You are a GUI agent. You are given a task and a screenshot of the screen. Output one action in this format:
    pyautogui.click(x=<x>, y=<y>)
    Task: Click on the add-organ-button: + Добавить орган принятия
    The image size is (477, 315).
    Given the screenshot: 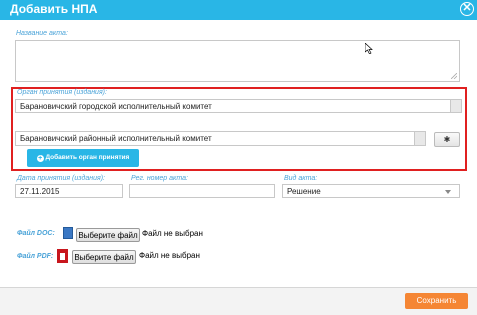 What is the action you would take?
    pyautogui.click(x=83, y=158)
    